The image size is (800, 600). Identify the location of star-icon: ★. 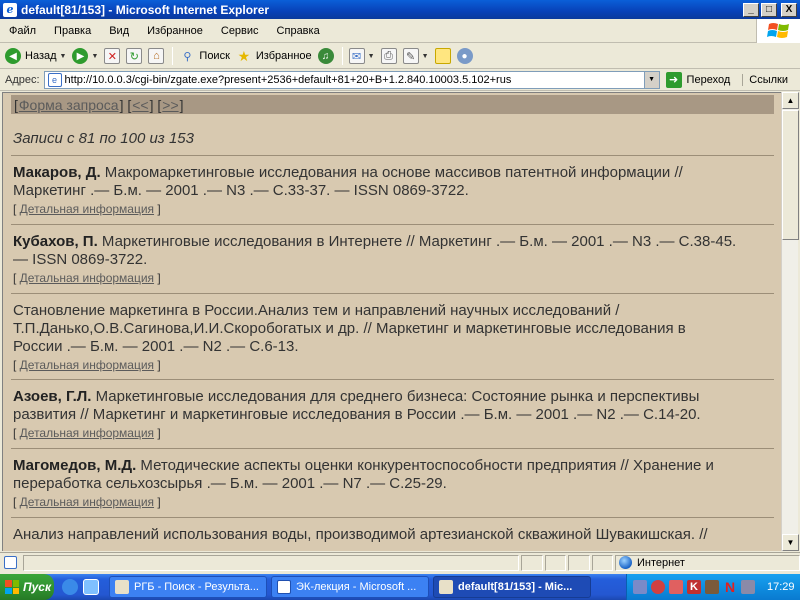
(244, 55).